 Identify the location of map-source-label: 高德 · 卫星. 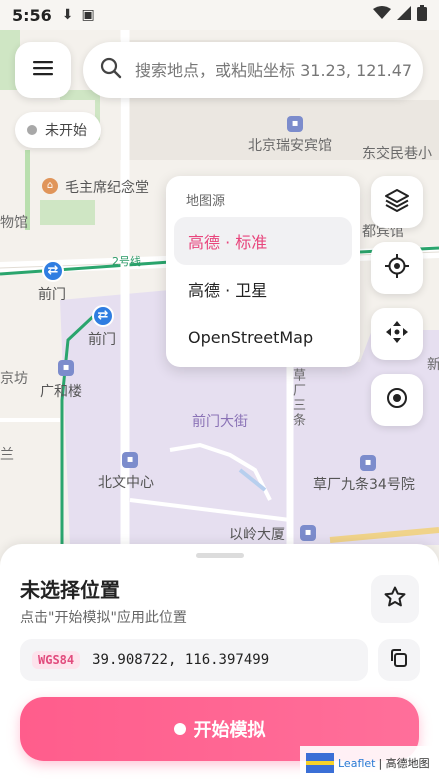
(228, 290).